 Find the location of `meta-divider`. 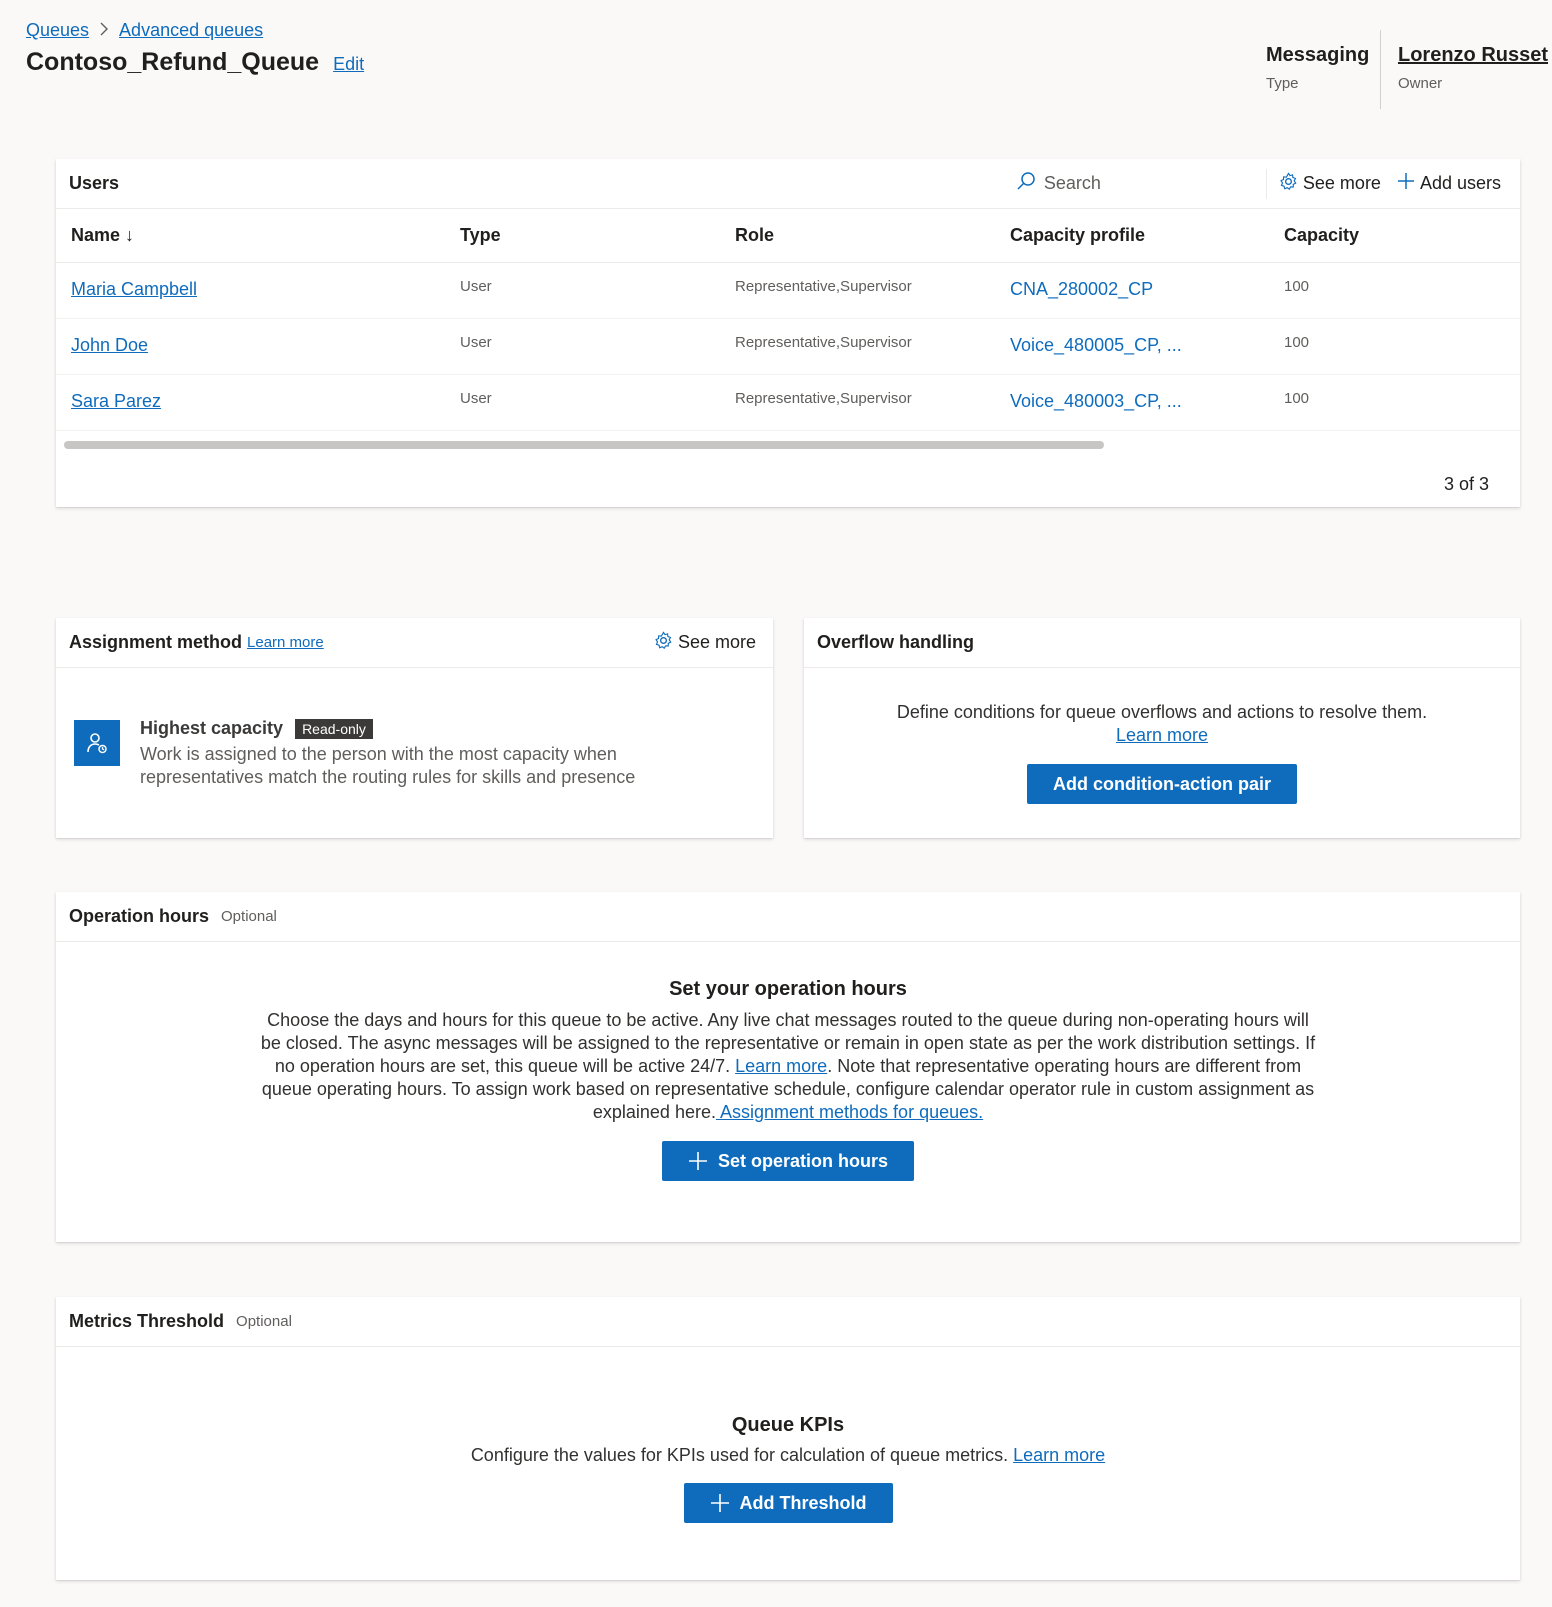

meta-divider is located at coordinates (1380, 69).